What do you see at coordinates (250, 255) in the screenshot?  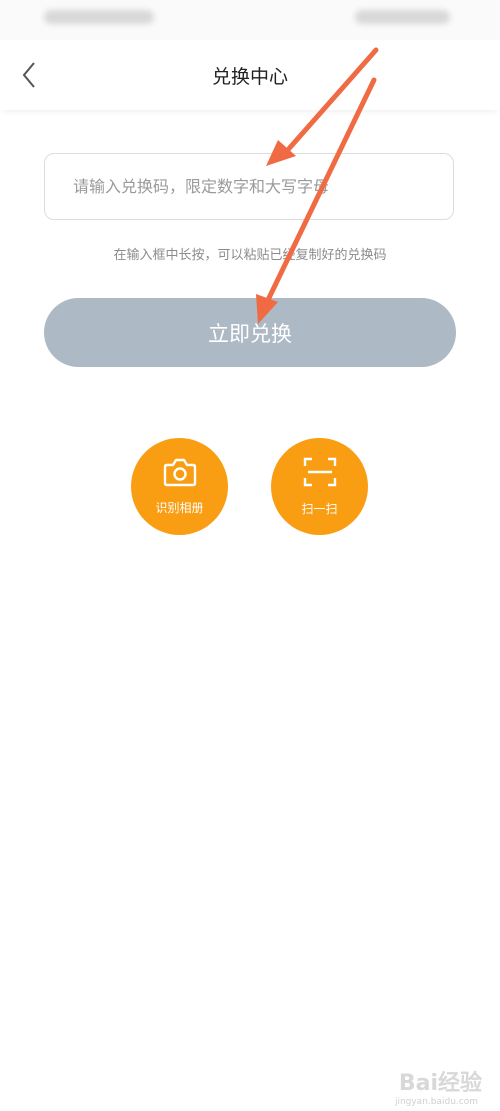 I see `paste-hint: 在输入框中长按，可以粘贴已经复制好的兑换码` at bounding box center [250, 255].